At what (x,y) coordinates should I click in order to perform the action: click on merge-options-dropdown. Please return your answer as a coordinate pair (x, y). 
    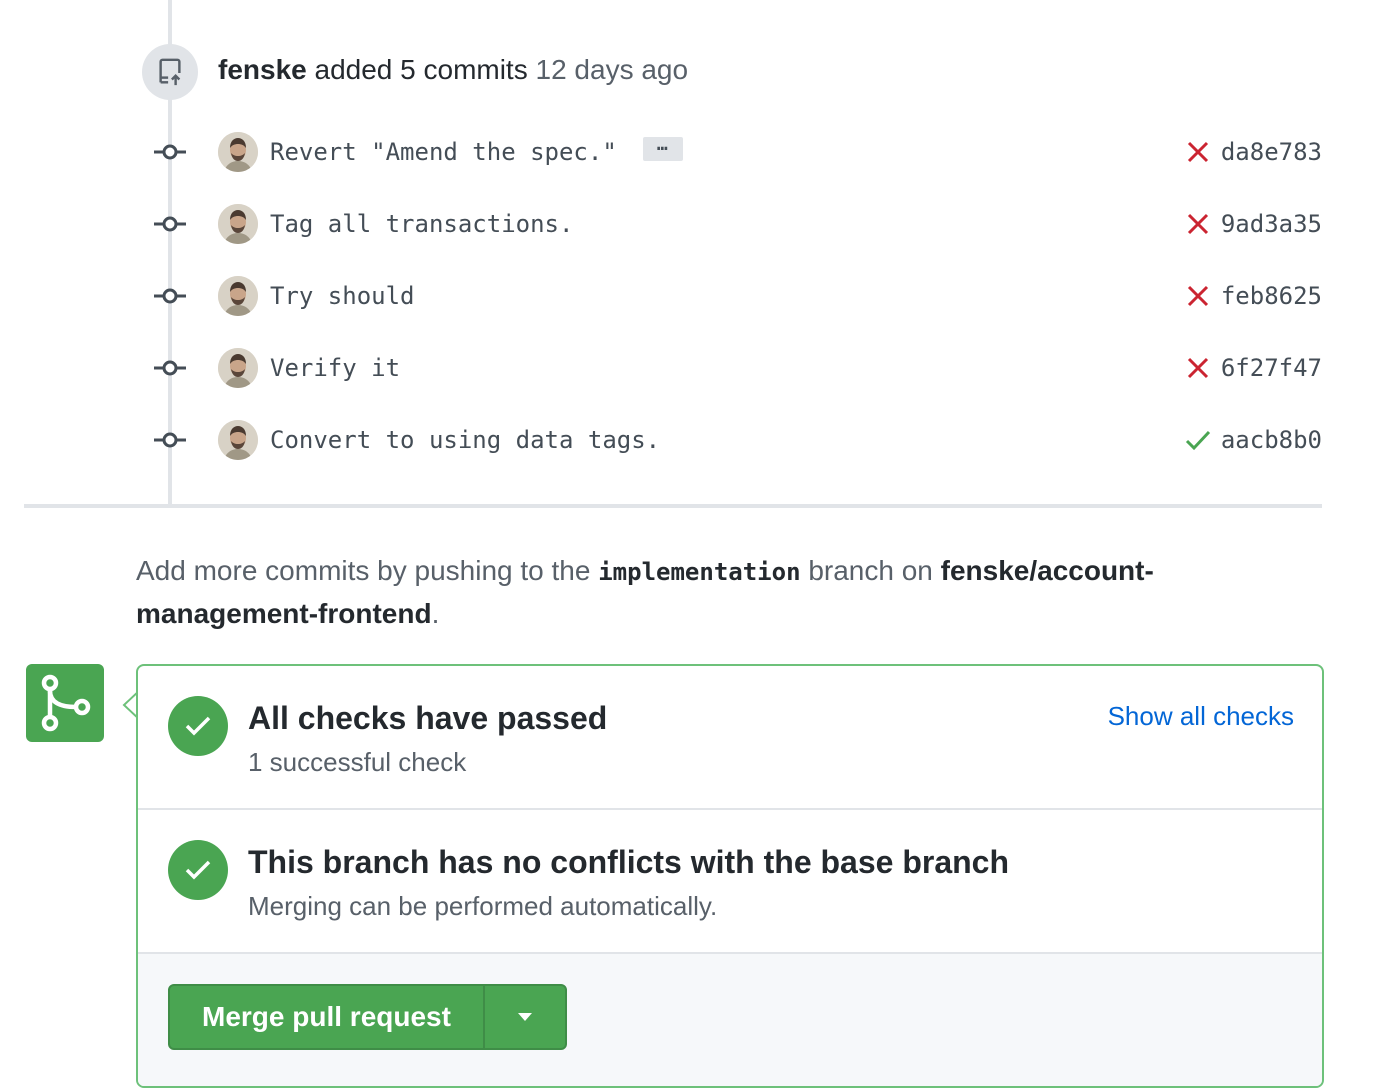
    Looking at the image, I should click on (523, 1017).